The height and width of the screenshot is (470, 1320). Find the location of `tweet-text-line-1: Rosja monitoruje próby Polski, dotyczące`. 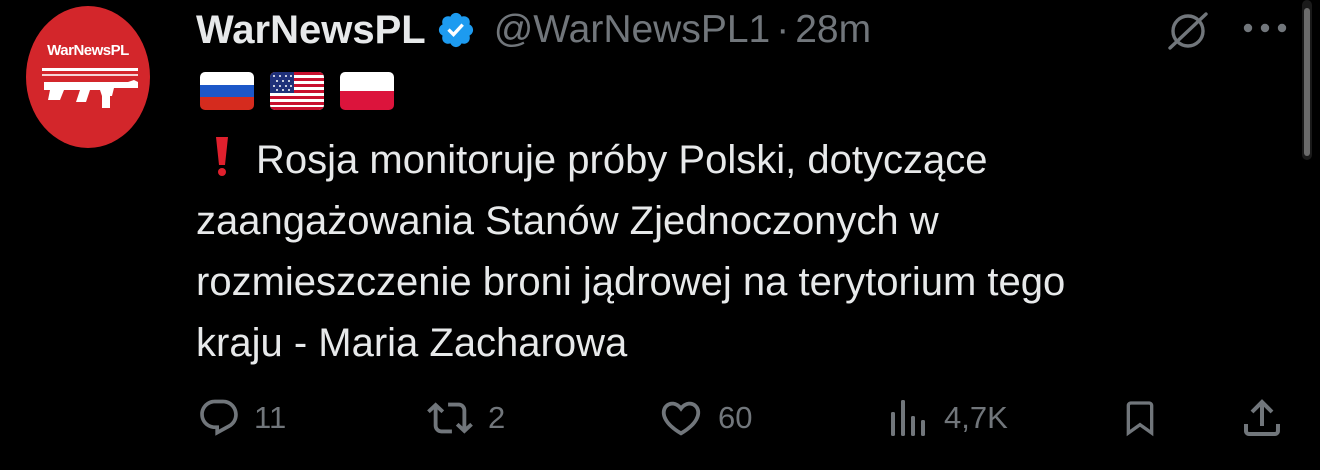

tweet-text-line-1: Rosja monitoruje próby Polski, dotyczące is located at coordinates (741, 160).